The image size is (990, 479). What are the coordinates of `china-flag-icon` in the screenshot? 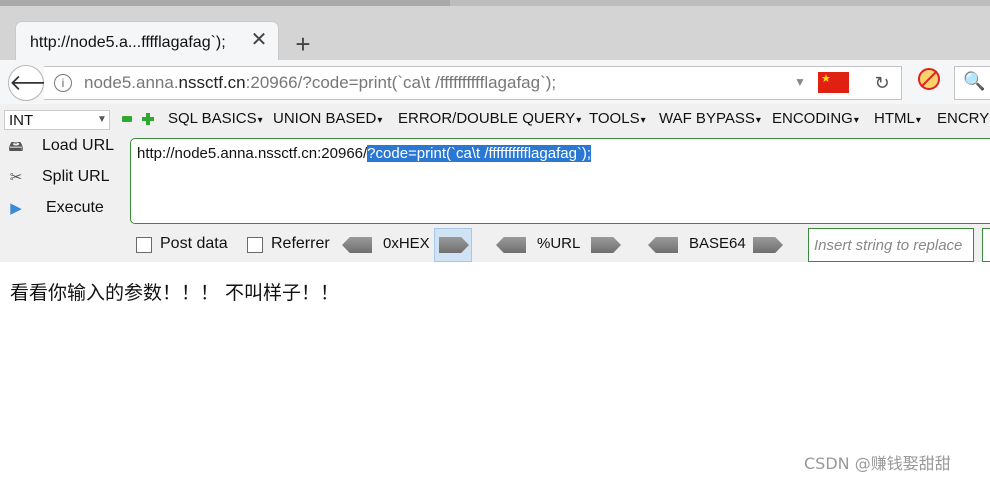 It's located at (833, 82).